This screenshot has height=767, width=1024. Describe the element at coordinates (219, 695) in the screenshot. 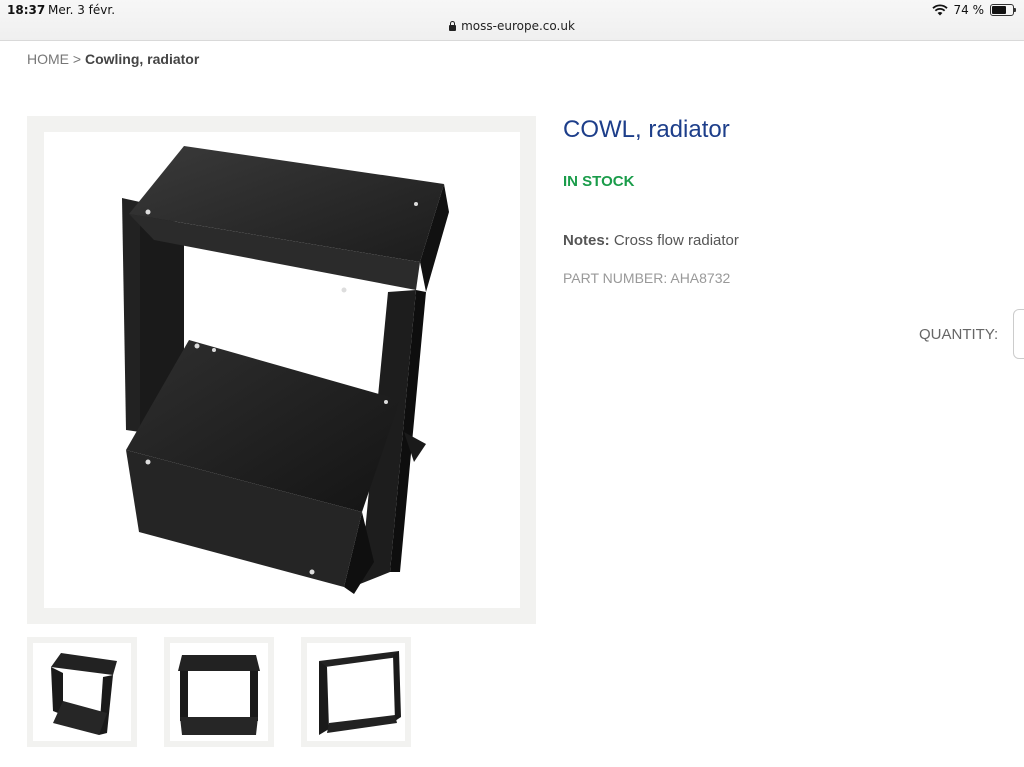

I see `thumbnail-cowl-front-image` at that location.